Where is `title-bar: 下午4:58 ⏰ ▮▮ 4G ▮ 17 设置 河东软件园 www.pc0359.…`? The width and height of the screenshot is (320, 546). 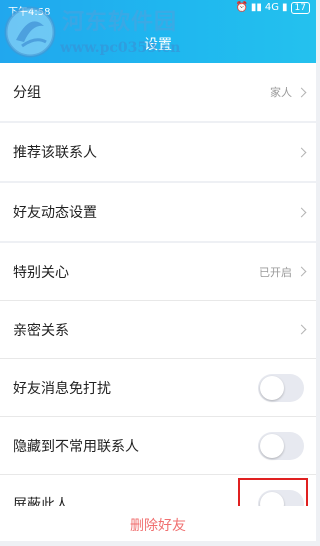
title-bar: 下午4:58 ⏰ ▮▮ 4G ▮ 17 设置 河东软件园 www.pc0359.… is located at coordinates (158, 31).